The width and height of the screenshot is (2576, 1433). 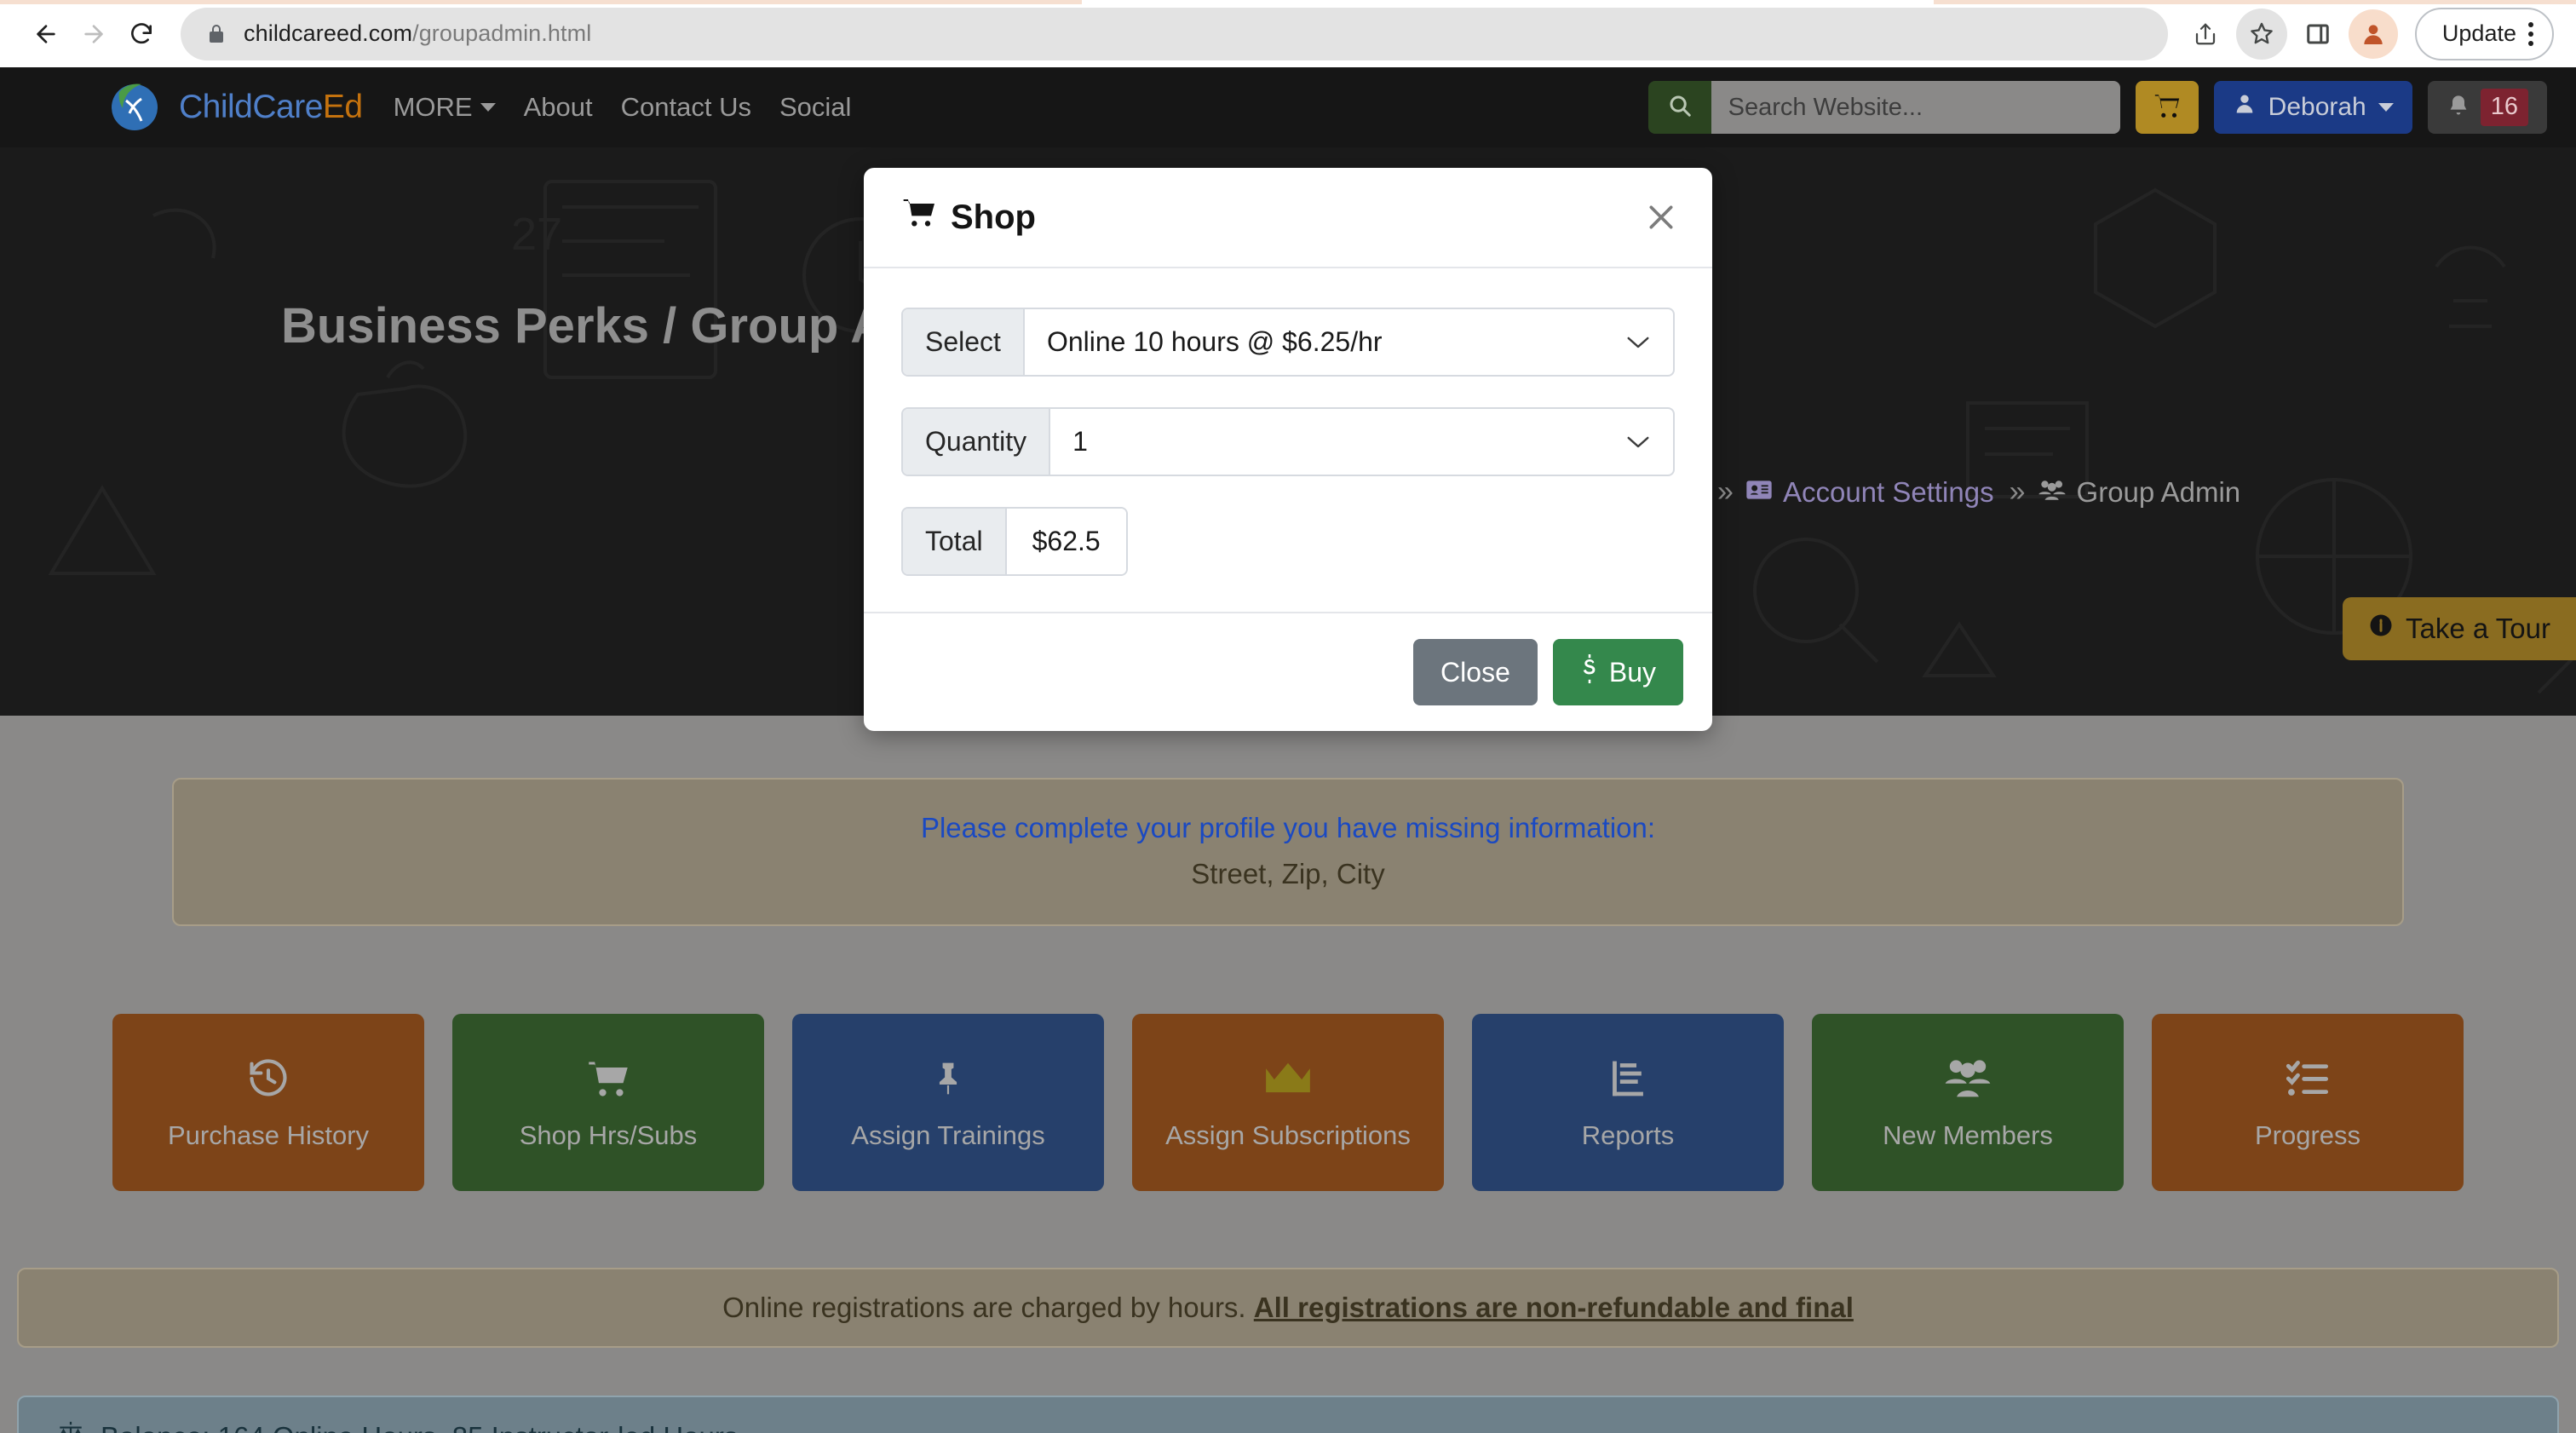 What do you see at coordinates (94, 34) in the screenshot?
I see `forward-button` at bounding box center [94, 34].